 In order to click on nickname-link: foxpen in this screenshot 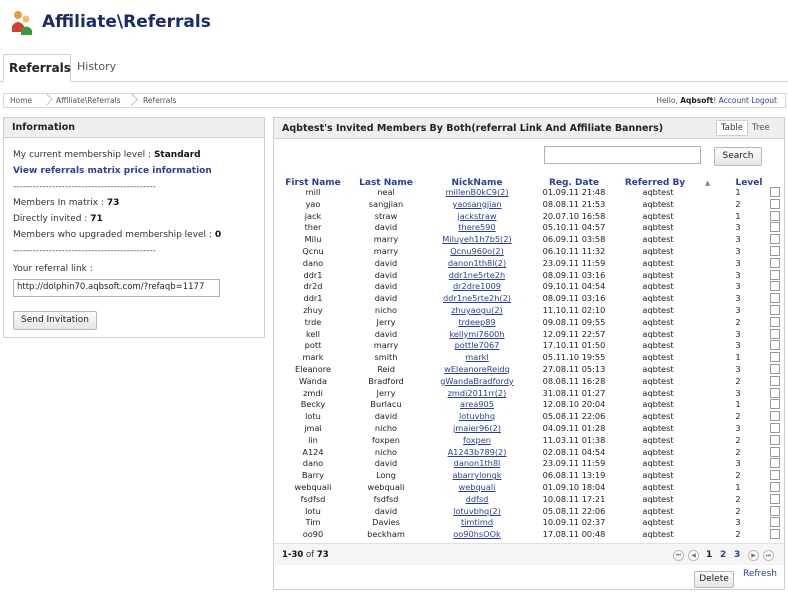, I will do `click(477, 440)`.